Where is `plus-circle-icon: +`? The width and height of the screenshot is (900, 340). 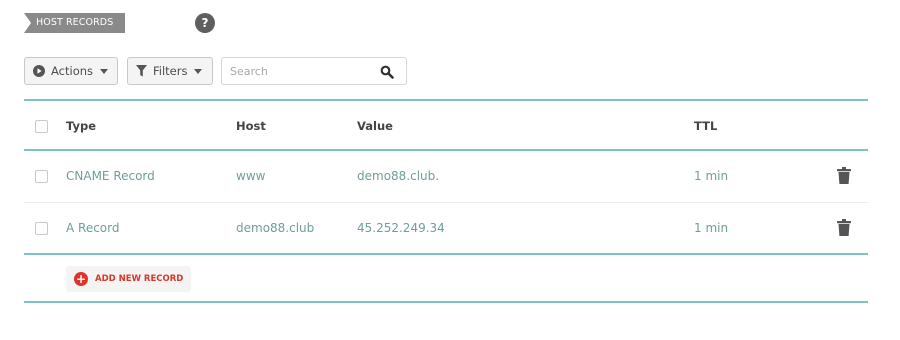
plus-circle-icon: + is located at coordinates (81, 279).